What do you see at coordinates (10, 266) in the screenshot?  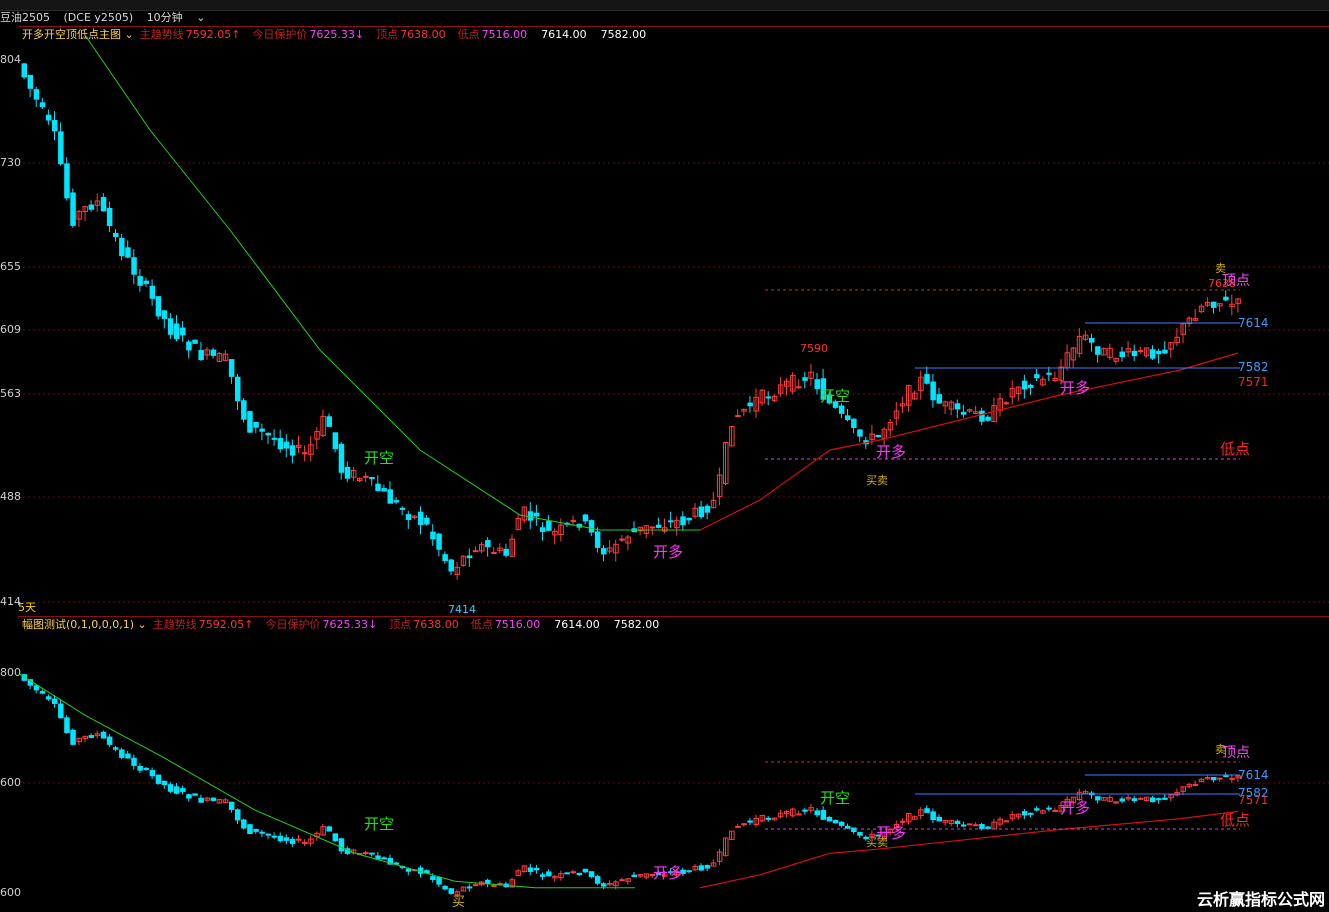 I see `price-axis-label: 655` at bounding box center [10, 266].